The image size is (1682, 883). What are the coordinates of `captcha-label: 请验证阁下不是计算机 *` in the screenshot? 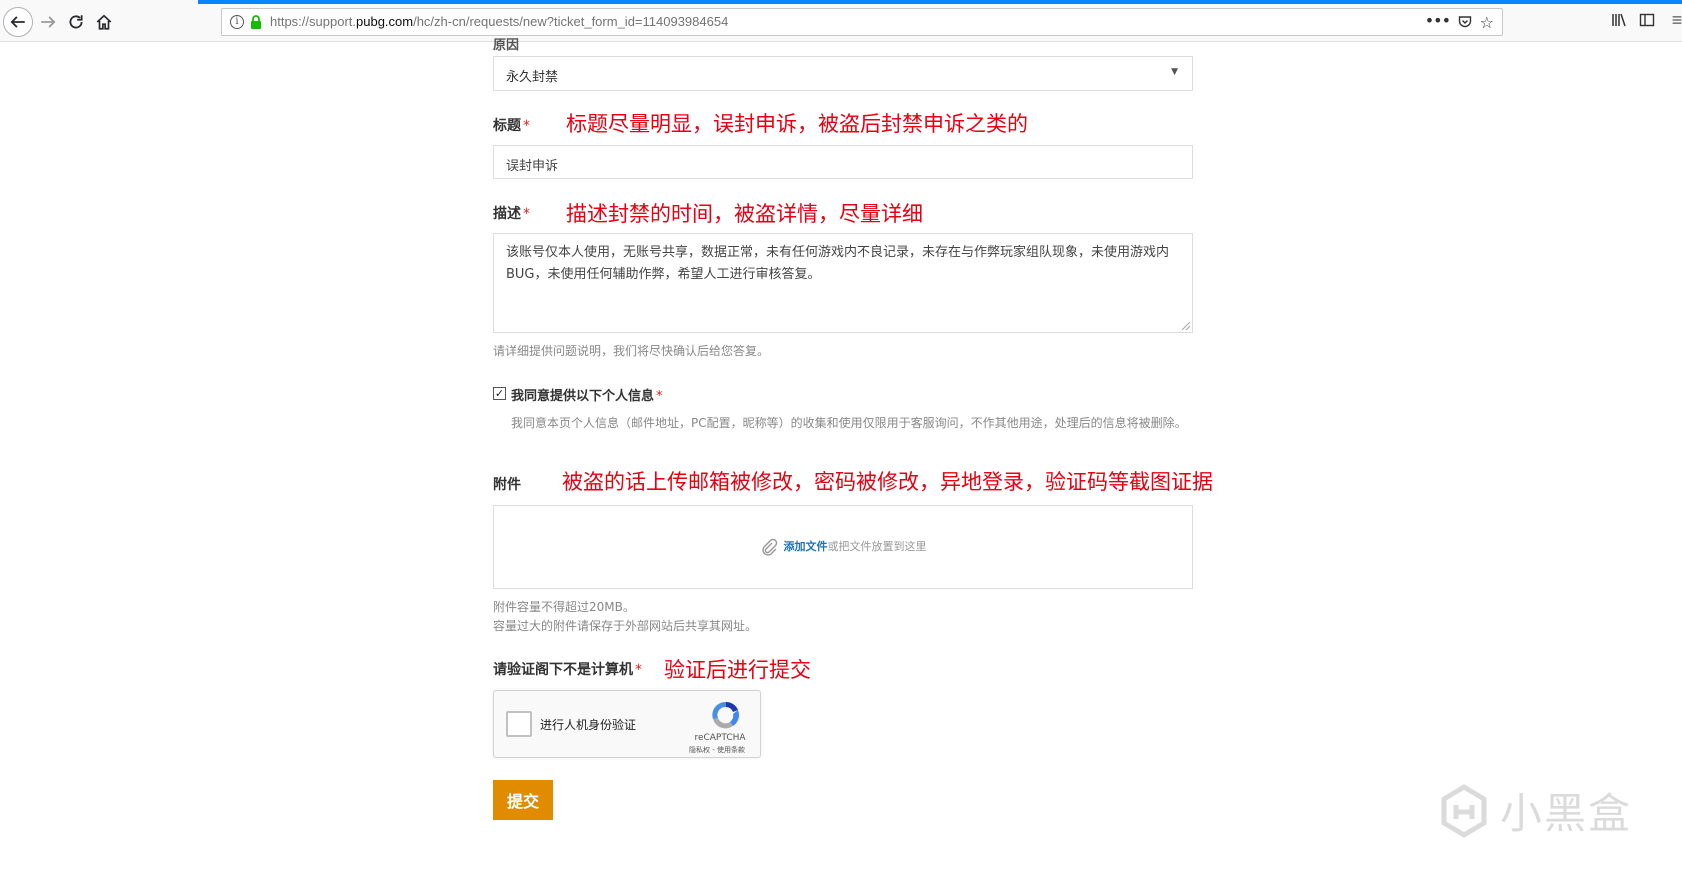 It's located at (567, 670).